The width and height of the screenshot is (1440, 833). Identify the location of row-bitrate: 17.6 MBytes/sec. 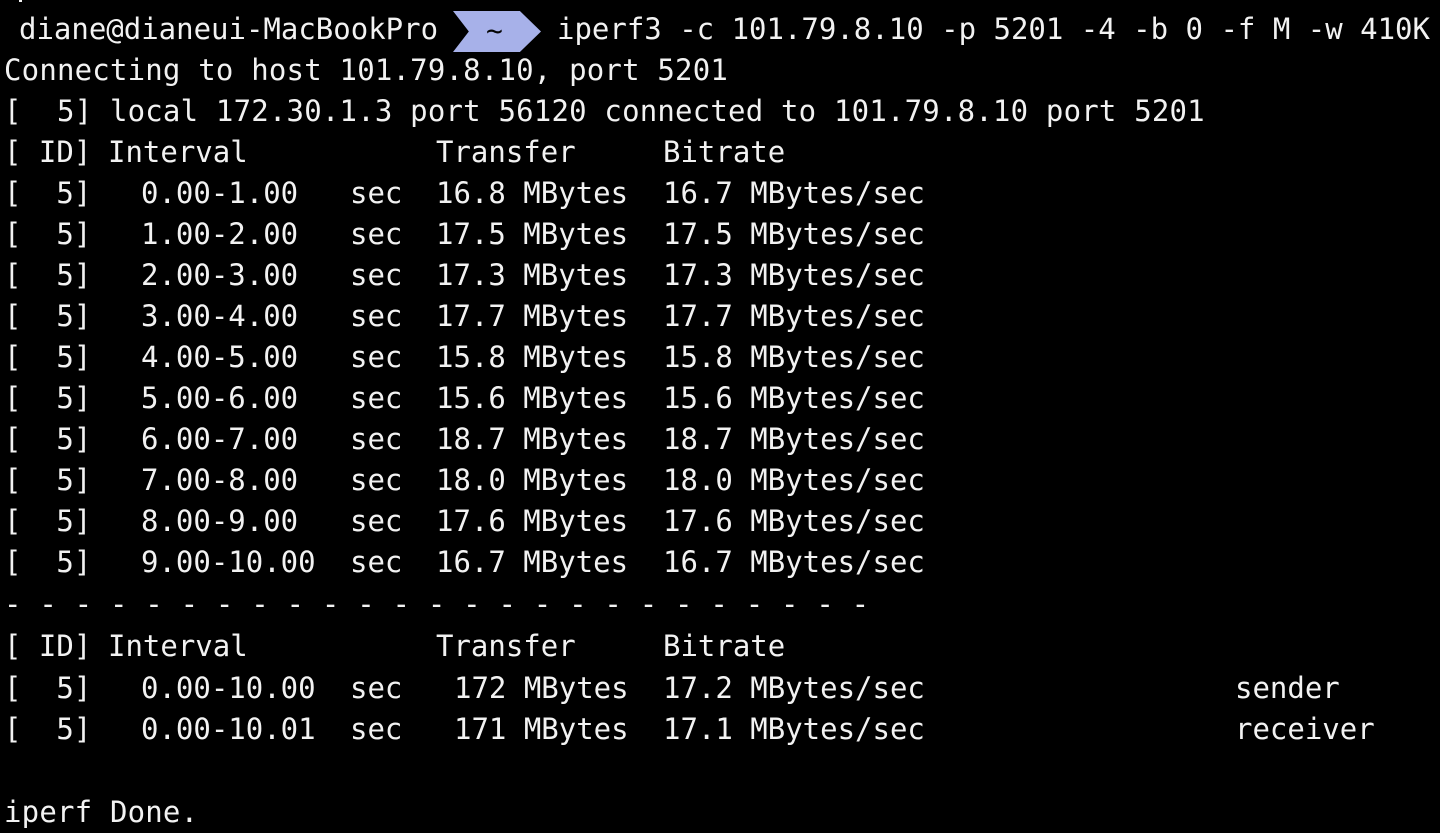
(794, 521).